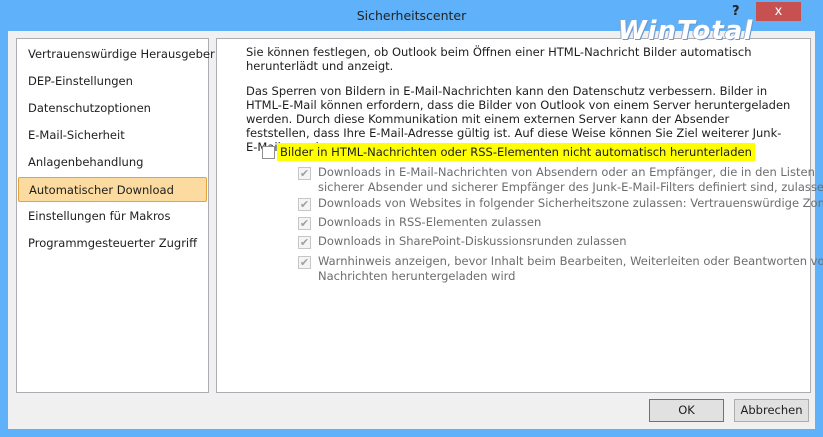 This screenshot has height=437, width=823. I want to click on warn-before-download-checkbox: ✔, so click(304, 262).